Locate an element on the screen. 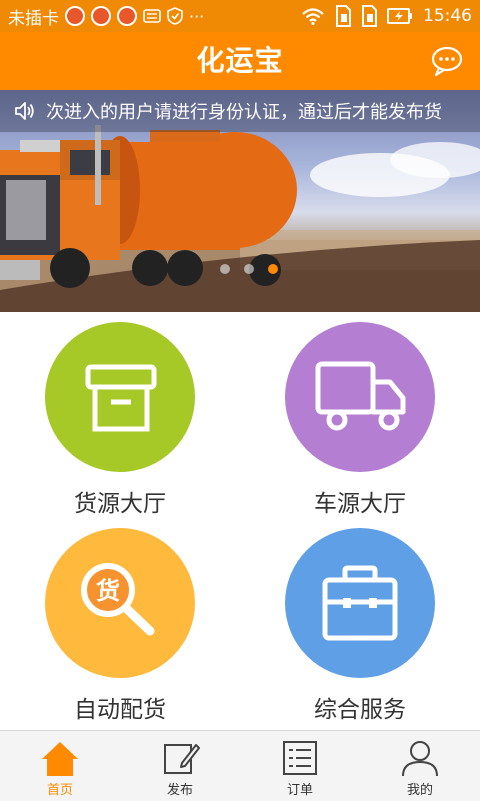  tab-mine: 我的 is located at coordinates (420, 766).